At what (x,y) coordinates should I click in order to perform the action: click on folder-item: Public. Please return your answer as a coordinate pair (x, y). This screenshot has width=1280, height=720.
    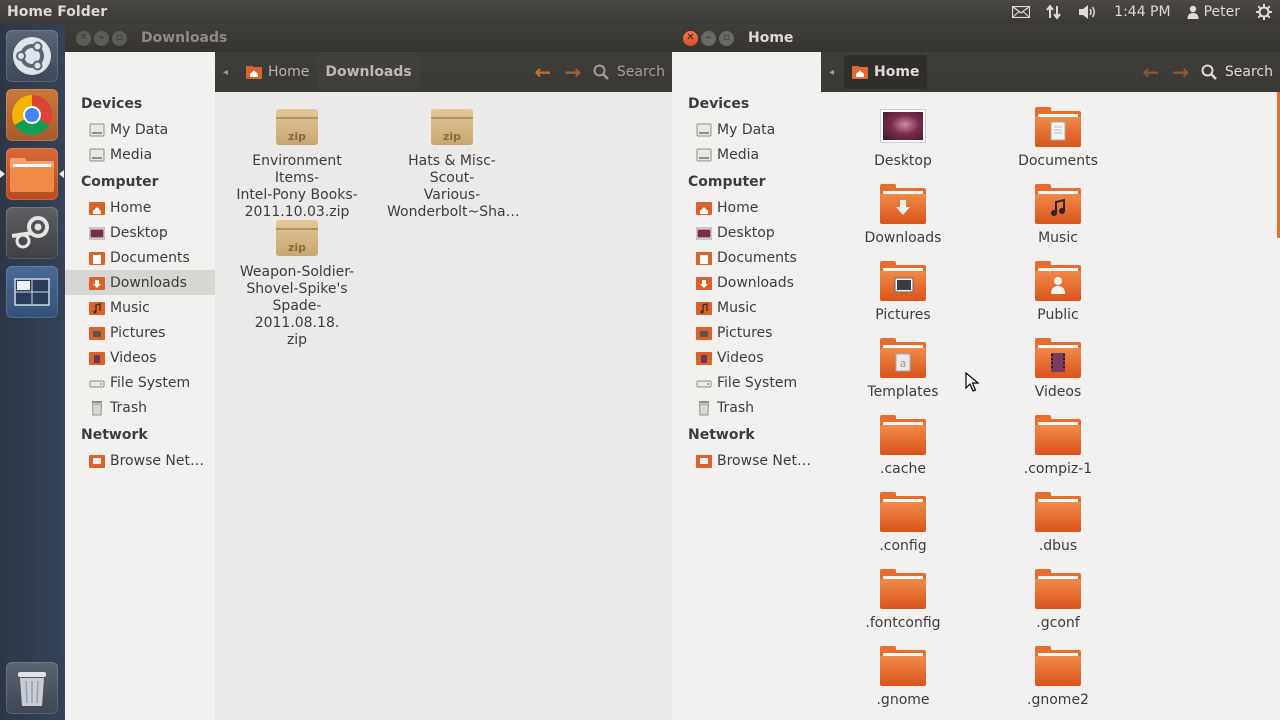
    Looking at the image, I should click on (1058, 292).